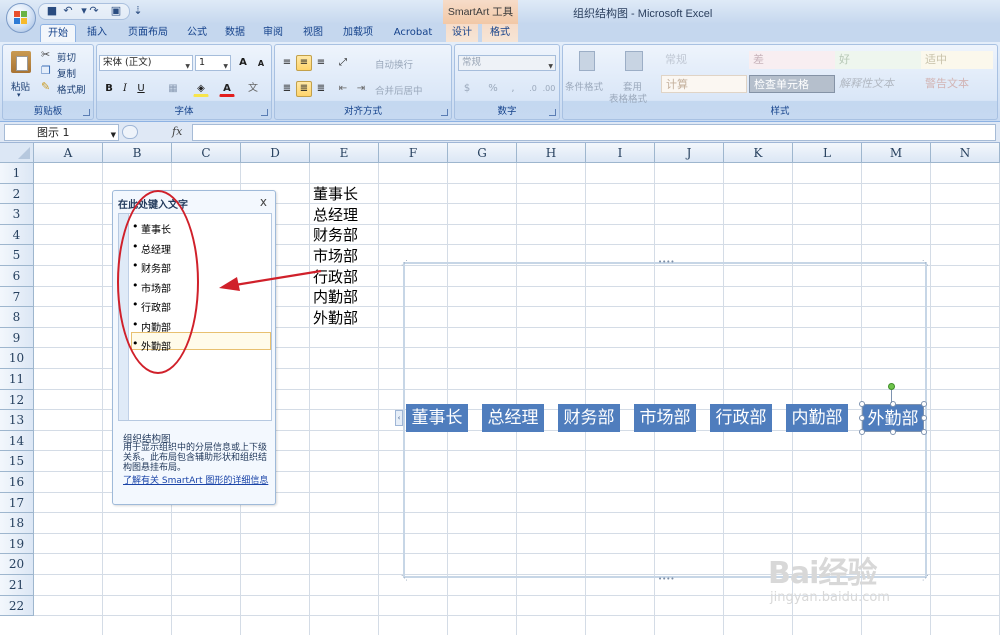 The height and width of the screenshot is (635, 1000). What do you see at coordinates (533, 89) in the screenshot?
I see `increase-decimal-icon: .0` at bounding box center [533, 89].